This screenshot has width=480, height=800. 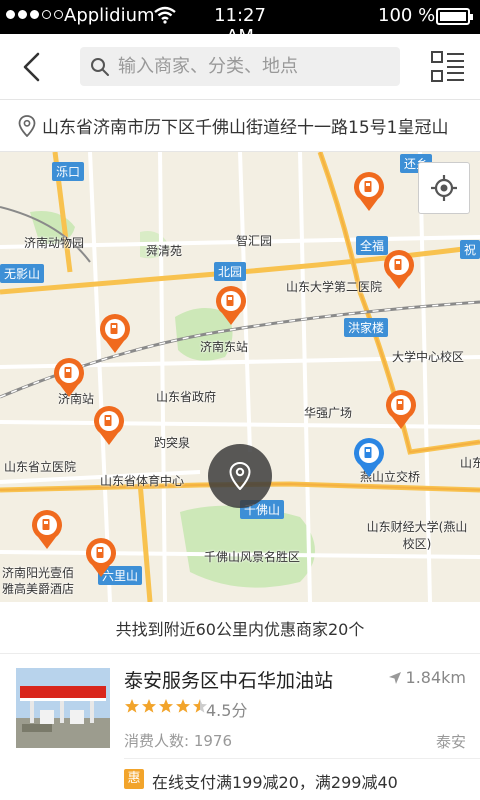 I want to click on merchant-city: 泰安, so click(x=450, y=742).